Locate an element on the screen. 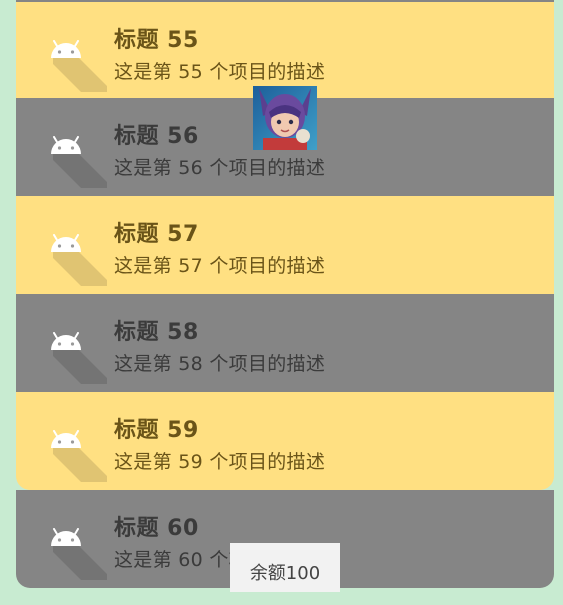  item-description: 这是第 58 个项目的描述 is located at coordinates (220, 364).